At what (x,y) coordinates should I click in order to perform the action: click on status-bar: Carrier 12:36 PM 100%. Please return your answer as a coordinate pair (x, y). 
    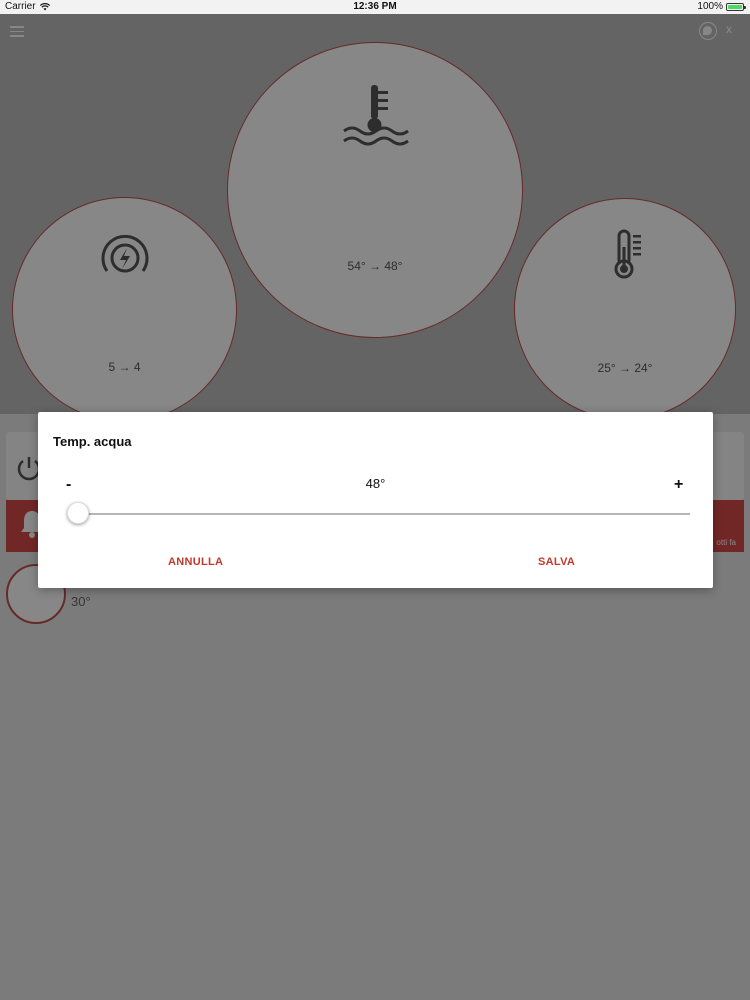
    Looking at the image, I should click on (375, 7).